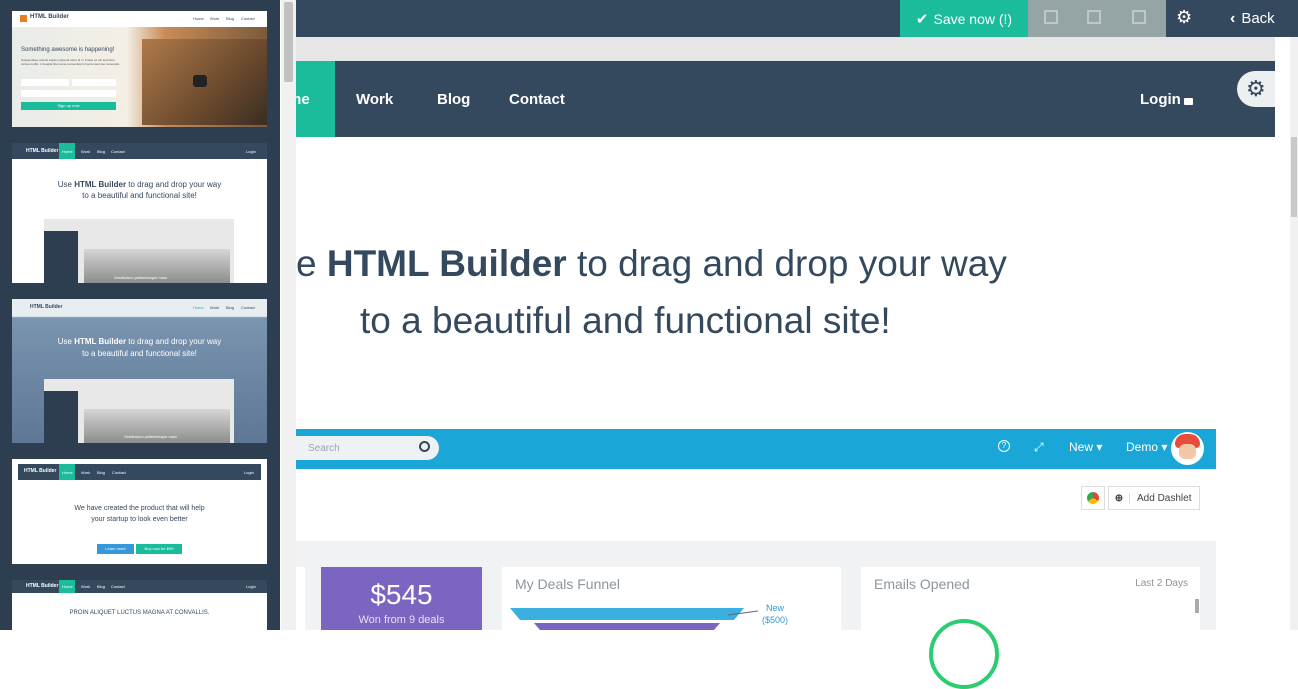  I want to click on duplicate-icon, so click(1051, 17).